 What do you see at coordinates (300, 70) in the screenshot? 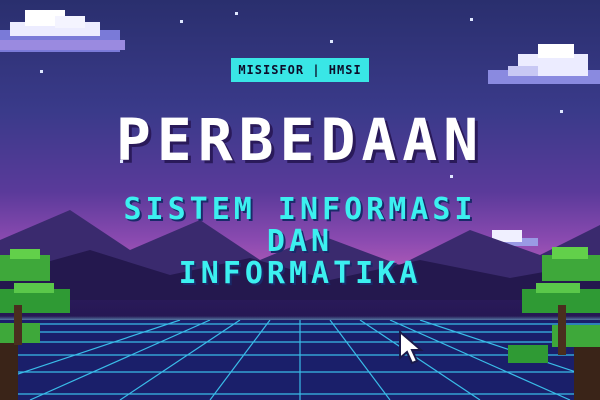
I see `organizer-badge: MISISFOR | HMSI` at bounding box center [300, 70].